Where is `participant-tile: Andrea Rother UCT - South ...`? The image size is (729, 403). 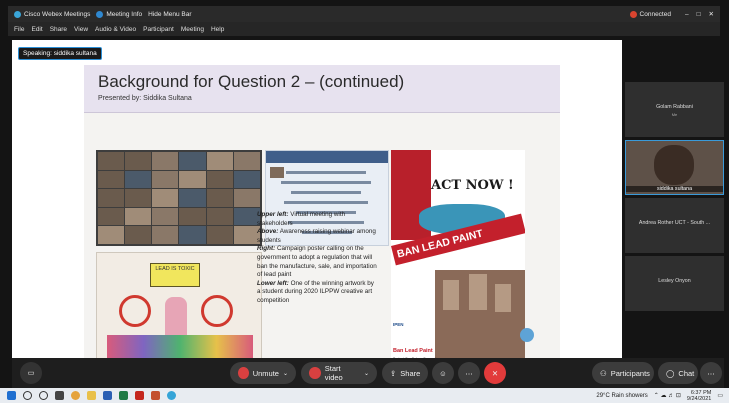 participant-tile: Andrea Rother UCT - South ... is located at coordinates (674, 225).